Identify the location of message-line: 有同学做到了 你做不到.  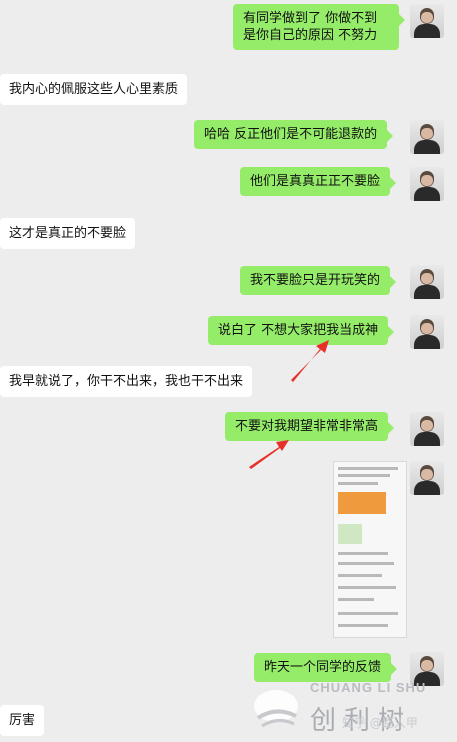
(310, 18).